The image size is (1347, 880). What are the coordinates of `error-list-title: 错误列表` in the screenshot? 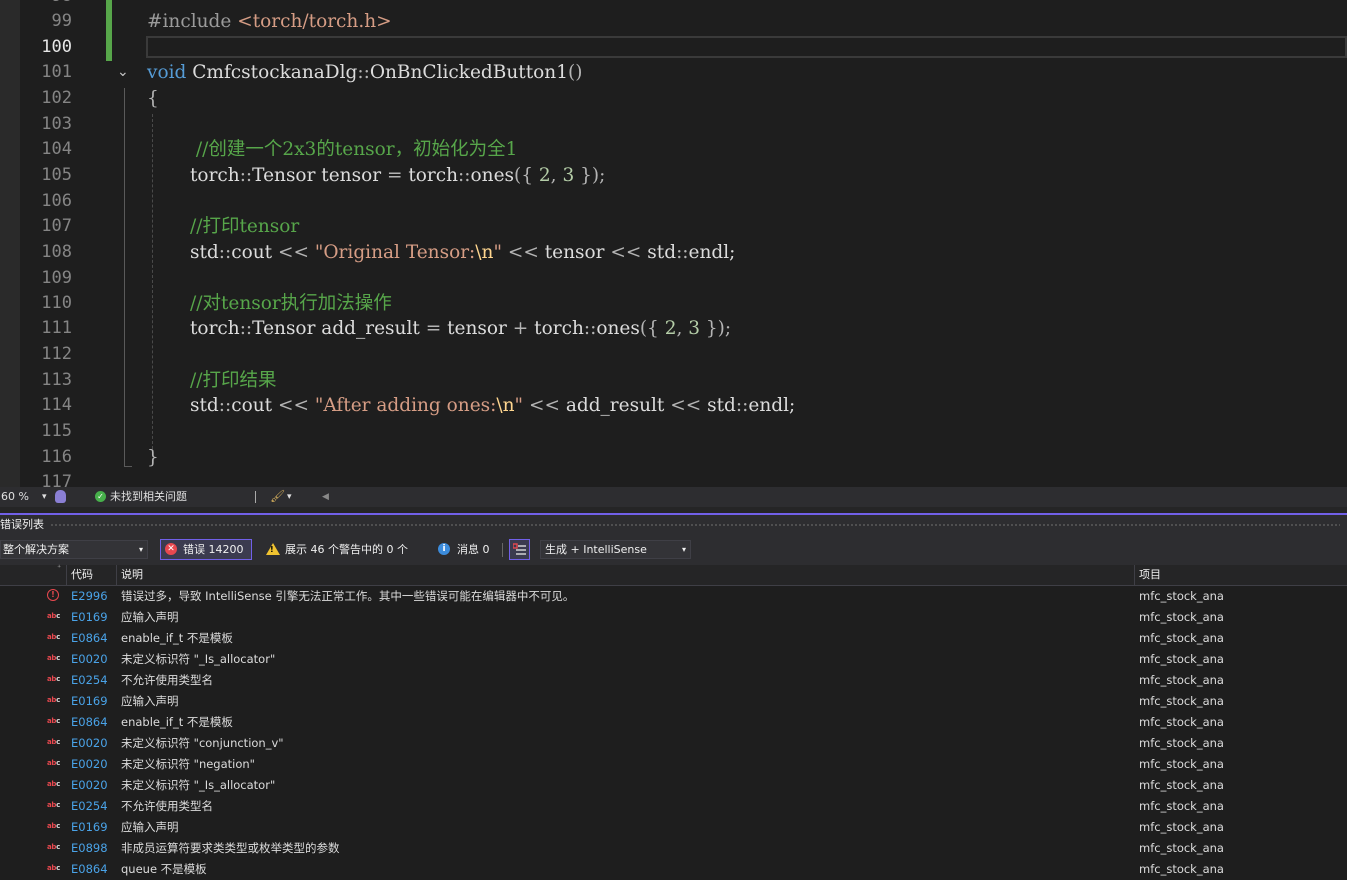 It's located at (22, 524).